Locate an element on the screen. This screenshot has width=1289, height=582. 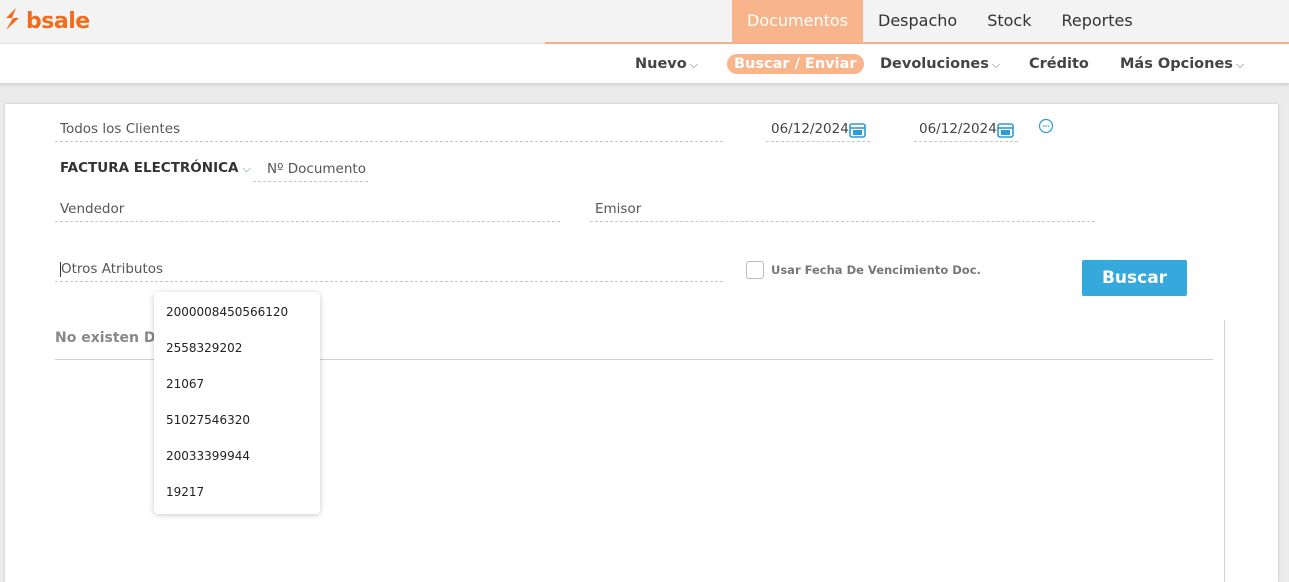
tipo-documento-value: FACTURA ELECTRÓNICA is located at coordinates (149, 168).